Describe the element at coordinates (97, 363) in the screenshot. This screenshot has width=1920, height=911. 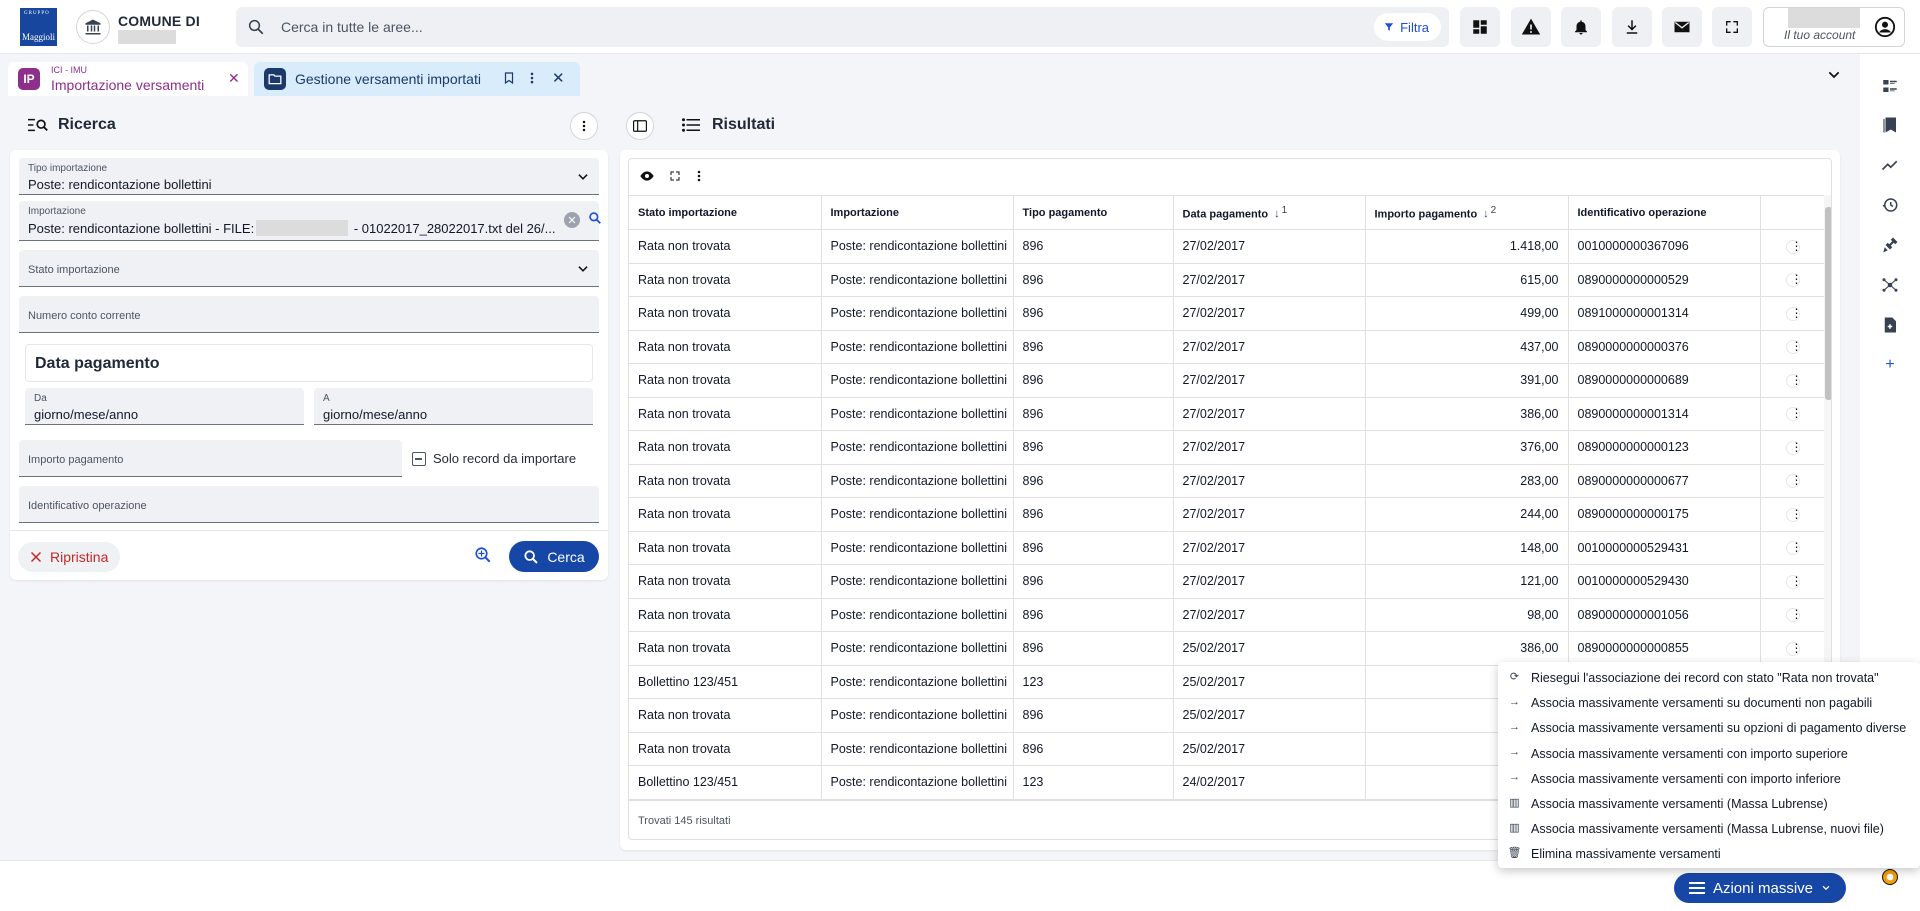
I see `data-pagamento-title: Data pagamento` at that location.